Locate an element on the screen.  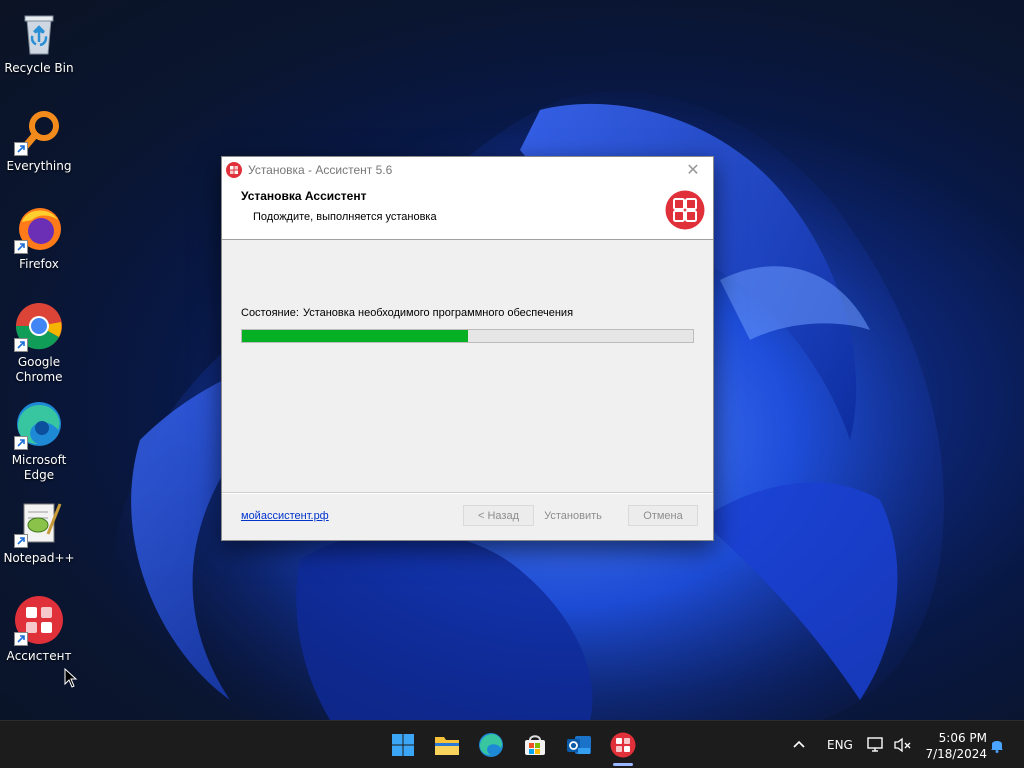
desktop-icon-label: Microsoft Edge is located at coordinates (39, 467).